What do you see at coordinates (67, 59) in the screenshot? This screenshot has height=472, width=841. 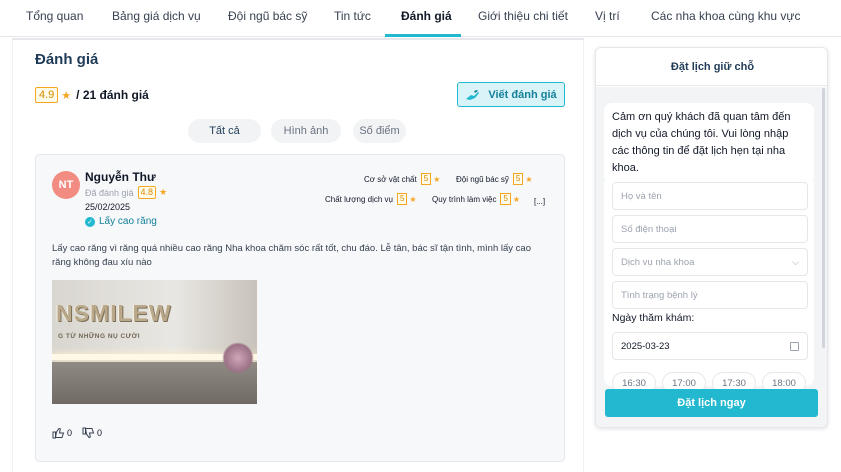 I see `reviews-title: Đánh giá` at bounding box center [67, 59].